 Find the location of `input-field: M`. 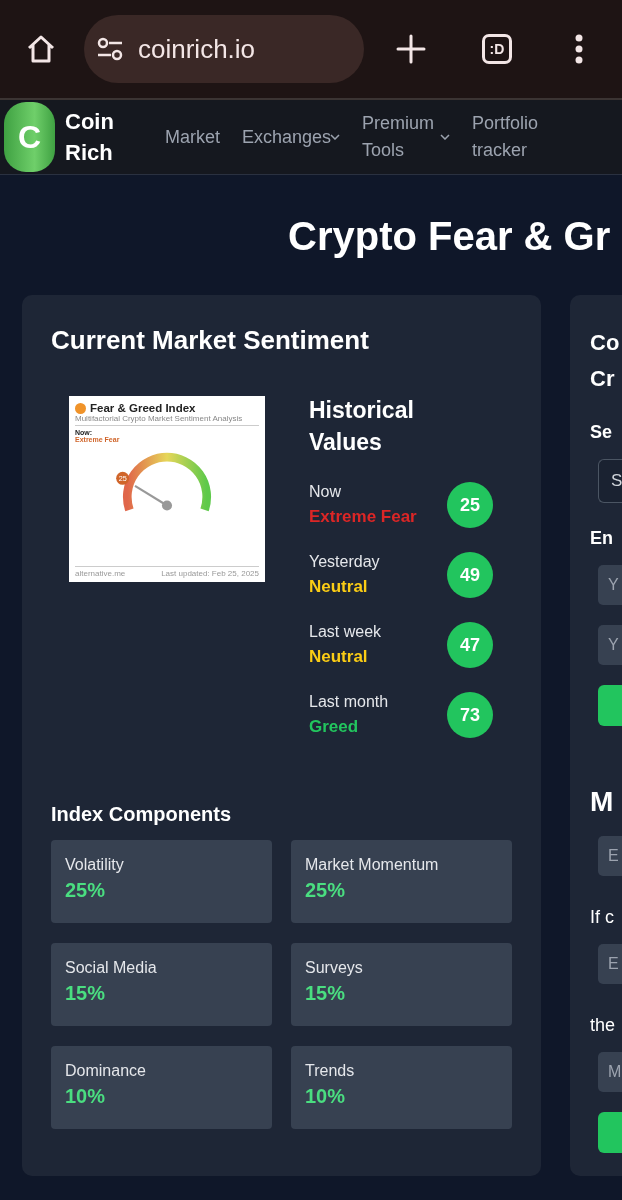

input-field: M is located at coordinates (610, 1072).